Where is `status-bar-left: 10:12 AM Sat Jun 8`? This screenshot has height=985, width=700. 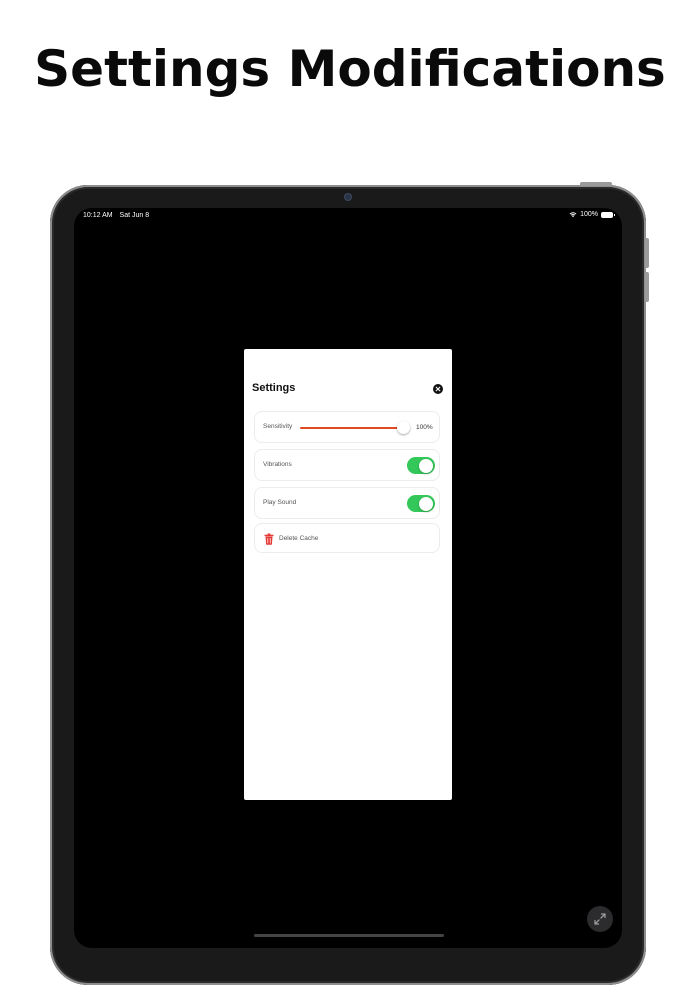
status-bar-left: 10:12 AM Sat Jun 8 is located at coordinates (118, 215).